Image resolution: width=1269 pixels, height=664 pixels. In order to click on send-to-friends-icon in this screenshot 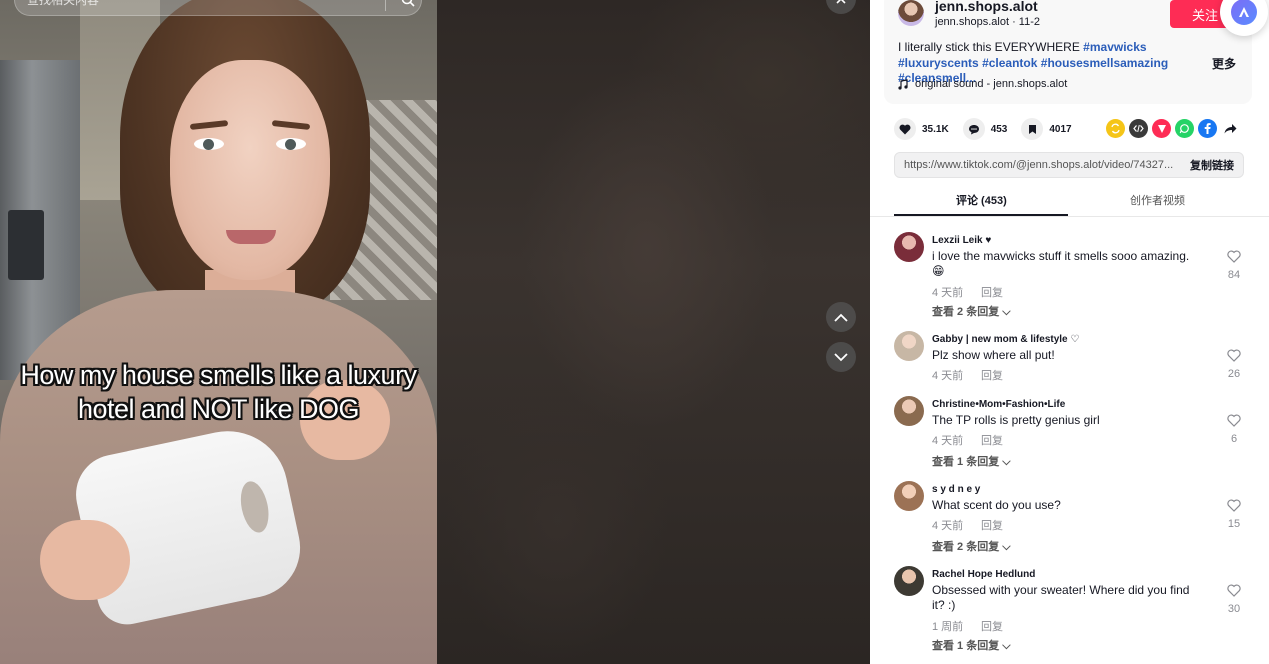, I will do `click(1161, 128)`.